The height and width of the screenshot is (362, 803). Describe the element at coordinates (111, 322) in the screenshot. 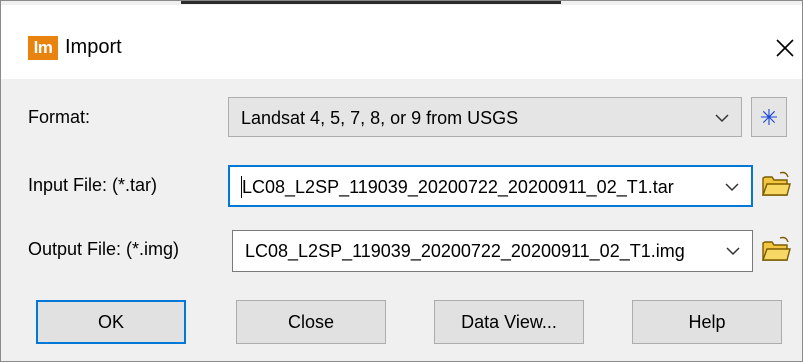

I see `ok-button: OK` at that location.